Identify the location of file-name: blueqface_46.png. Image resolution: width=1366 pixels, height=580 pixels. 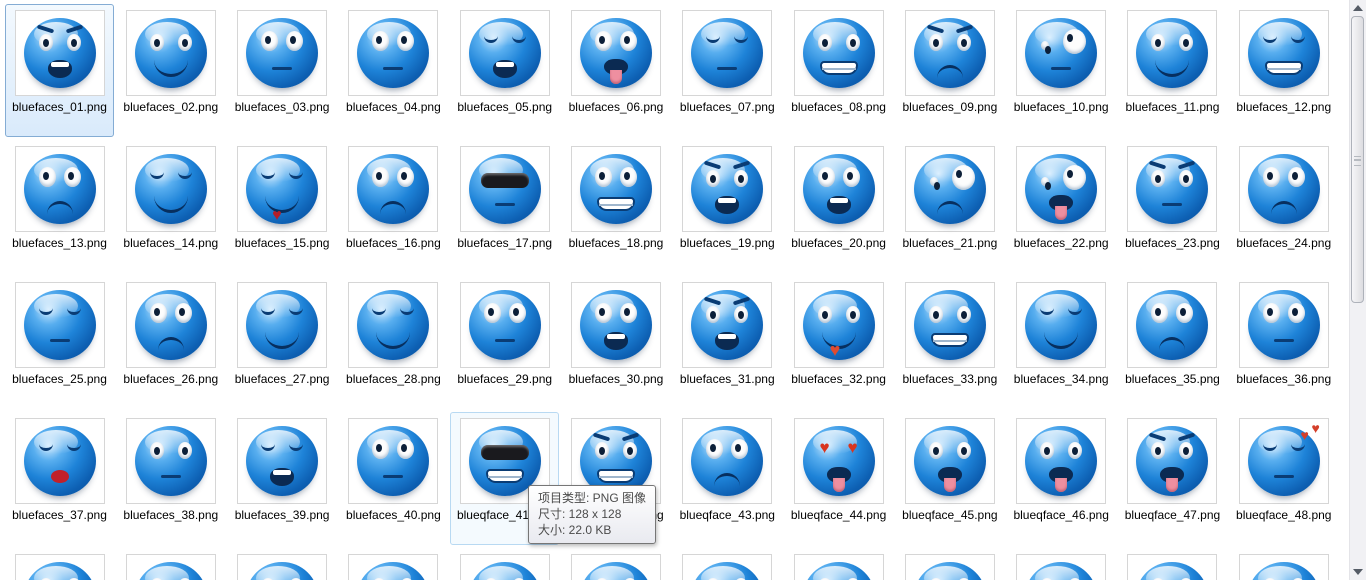
(1061, 515).